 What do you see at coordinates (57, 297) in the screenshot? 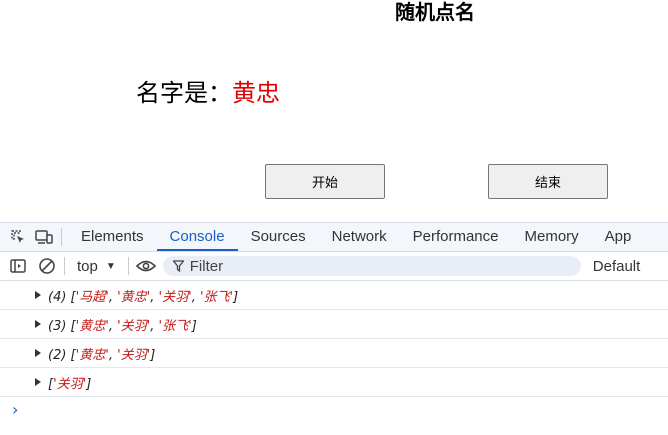
I see `array-length: (4)` at bounding box center [57, 297].